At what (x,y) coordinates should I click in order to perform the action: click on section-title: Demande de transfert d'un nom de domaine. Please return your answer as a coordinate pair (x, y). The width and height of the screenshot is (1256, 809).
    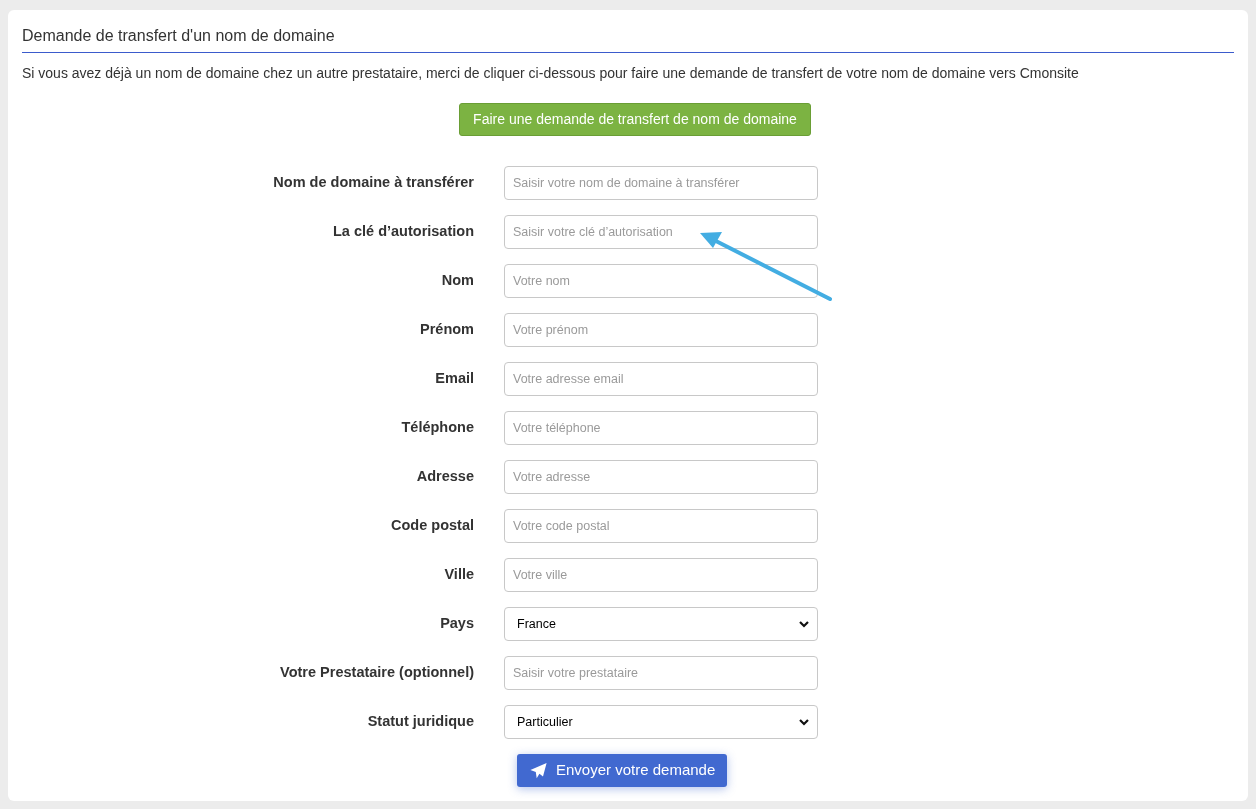
    Looking at the image, I should click on (628, 39).